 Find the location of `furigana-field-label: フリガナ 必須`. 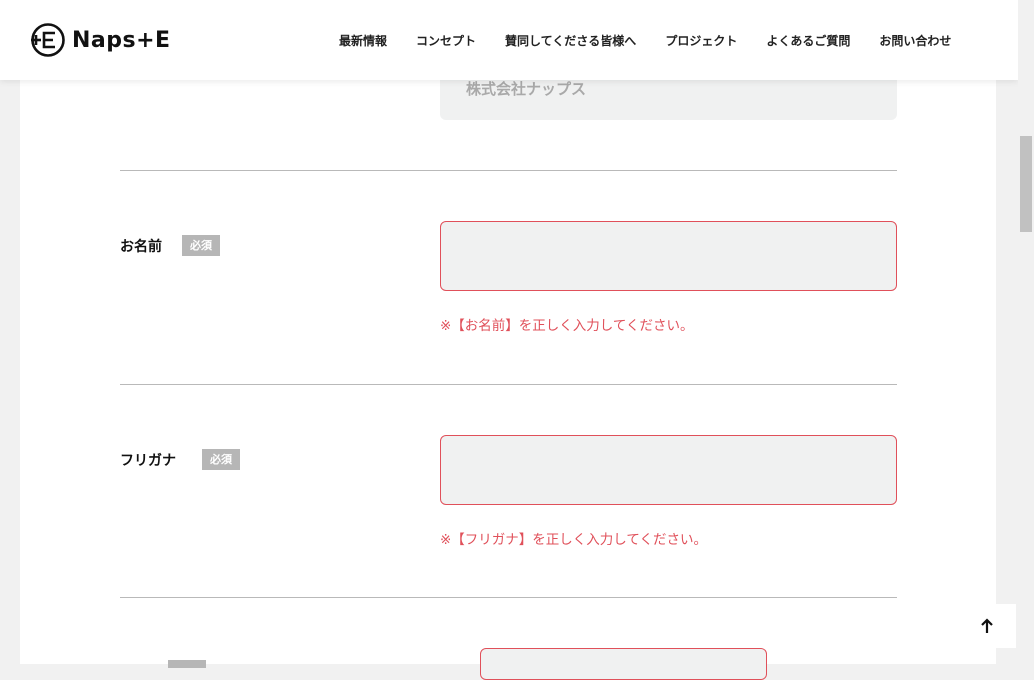

furigana-field-label: フリガナ 必須 is located at coordinates (180, 459).